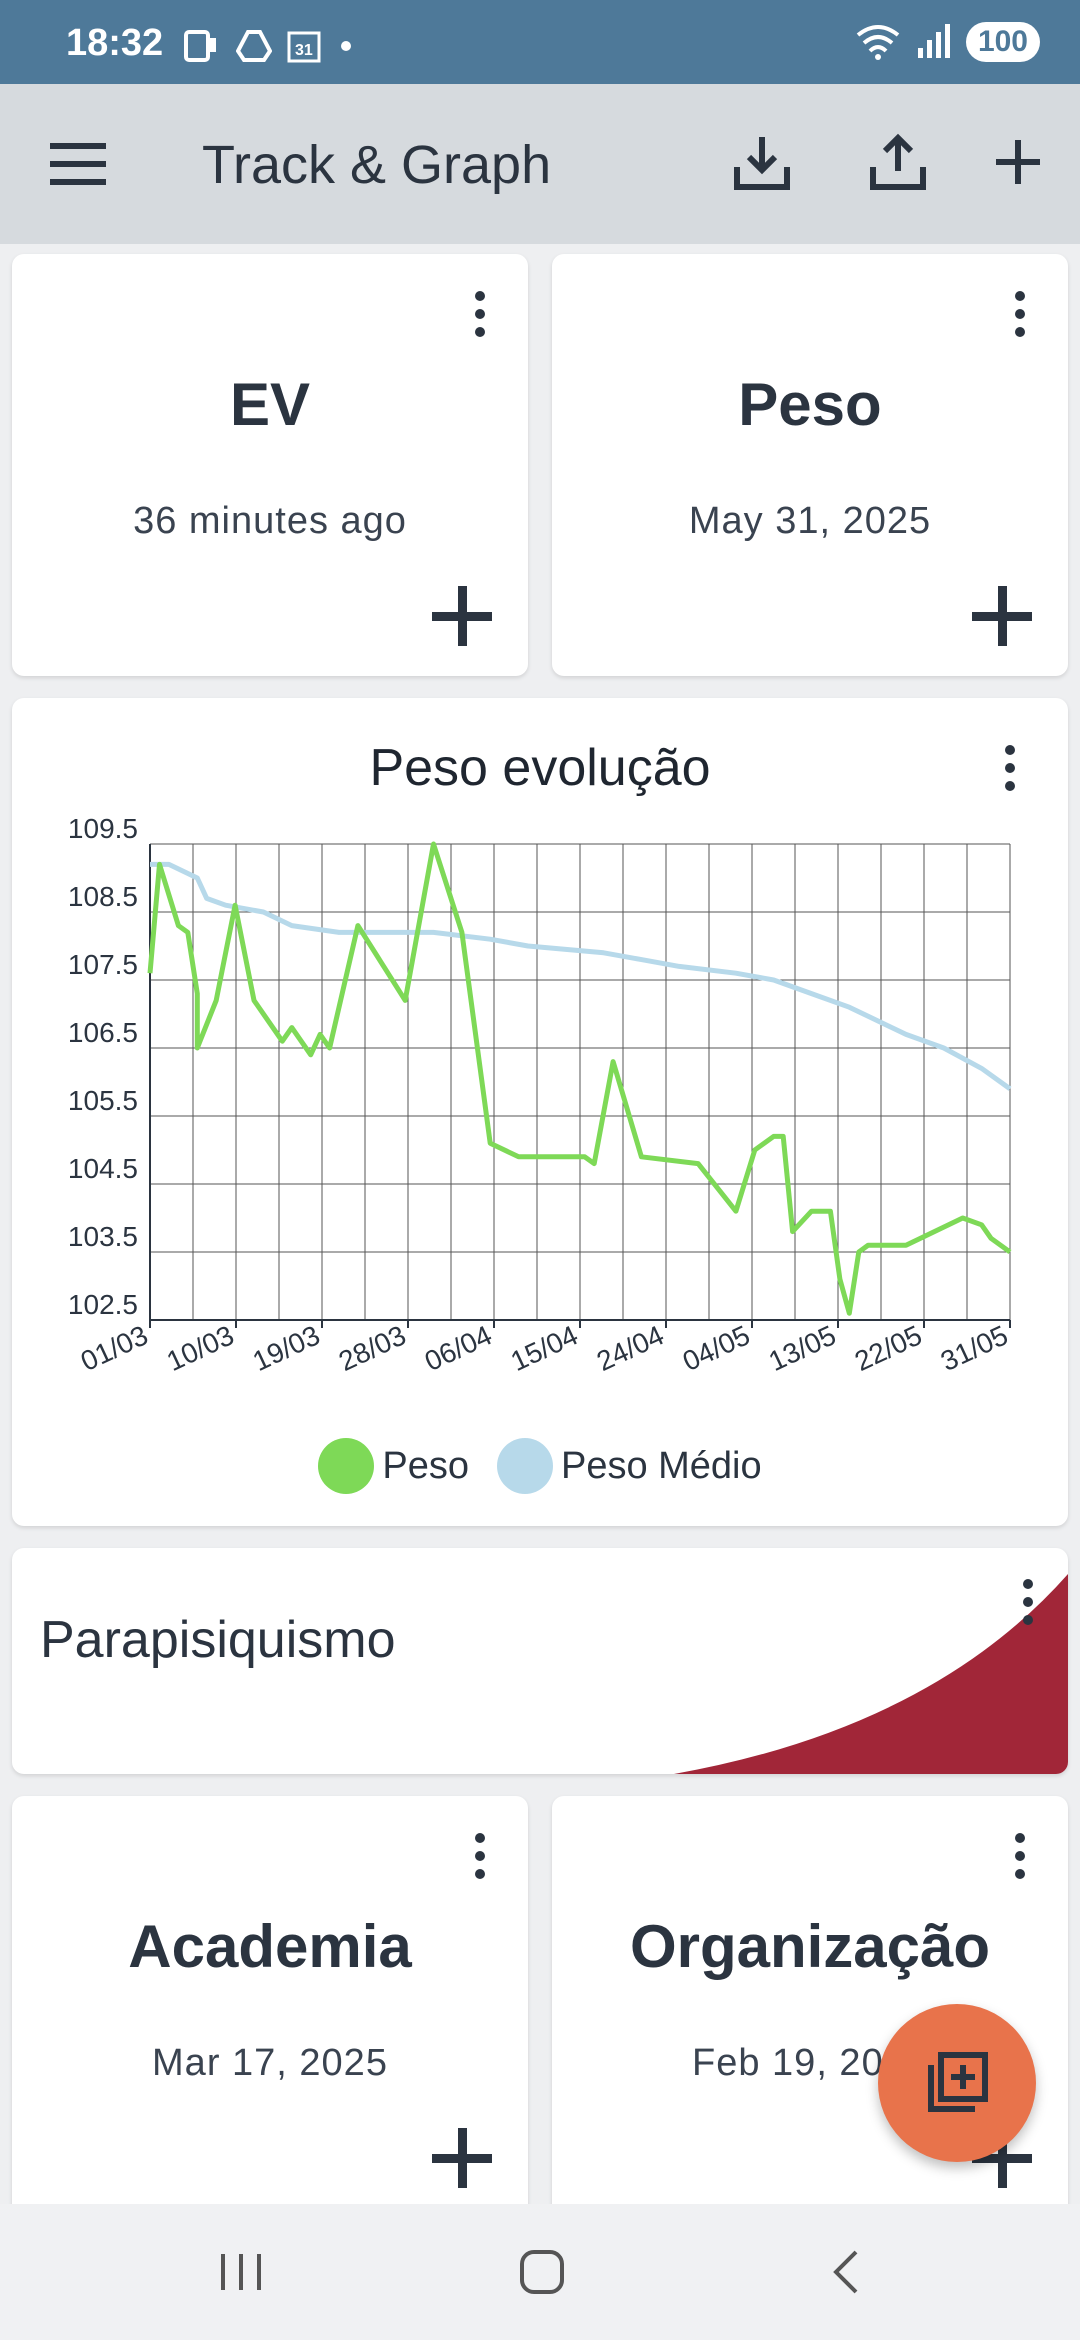  What do you see at coordinates (103, 1032) in the screenshot?
I see `y-tick-label: 106.5` at bounding box center [103, 1032].